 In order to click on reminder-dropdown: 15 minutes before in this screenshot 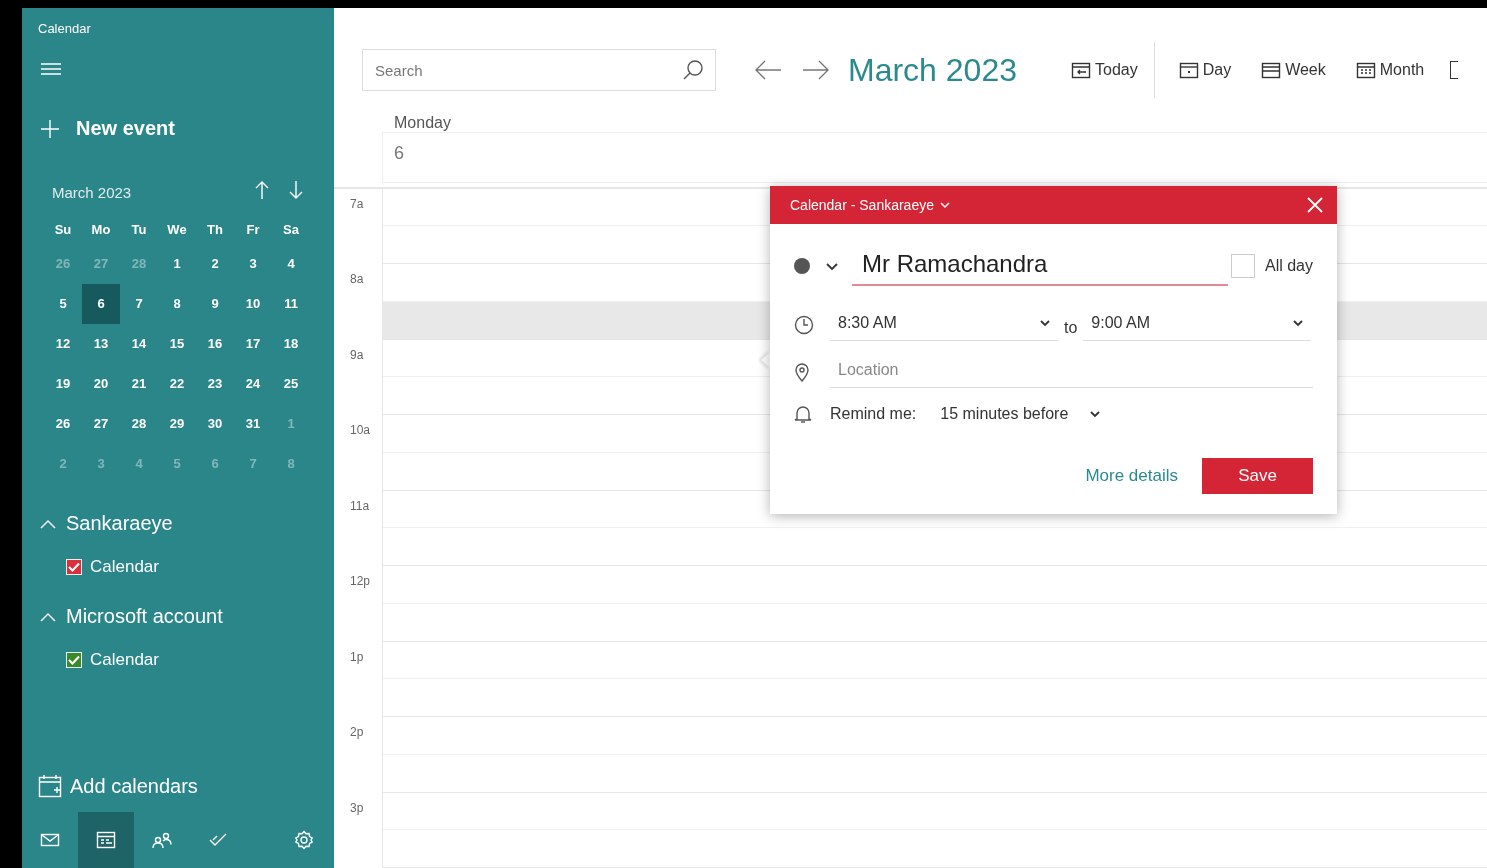, I will do `click(1020, 414)`.